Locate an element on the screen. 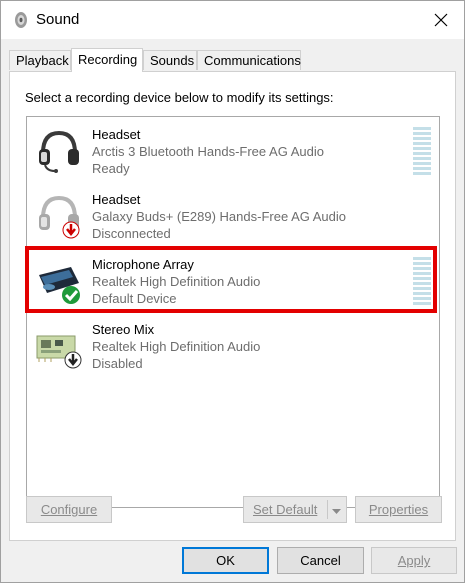  tab-recording: Recording is located at coordinates (107, 60).